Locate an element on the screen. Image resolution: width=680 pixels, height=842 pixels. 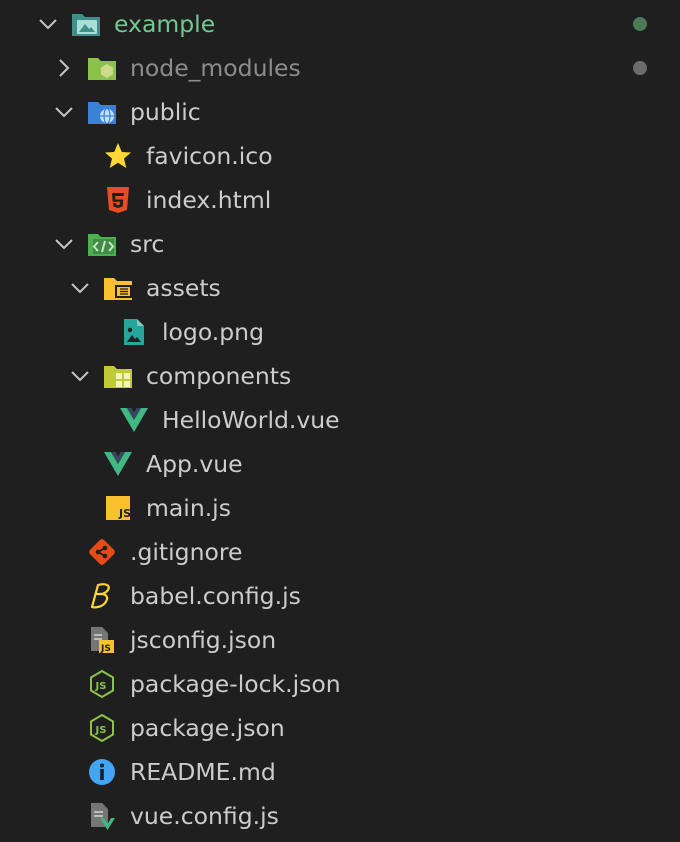
chevron-right-icon is located at coordinates (64, 68).